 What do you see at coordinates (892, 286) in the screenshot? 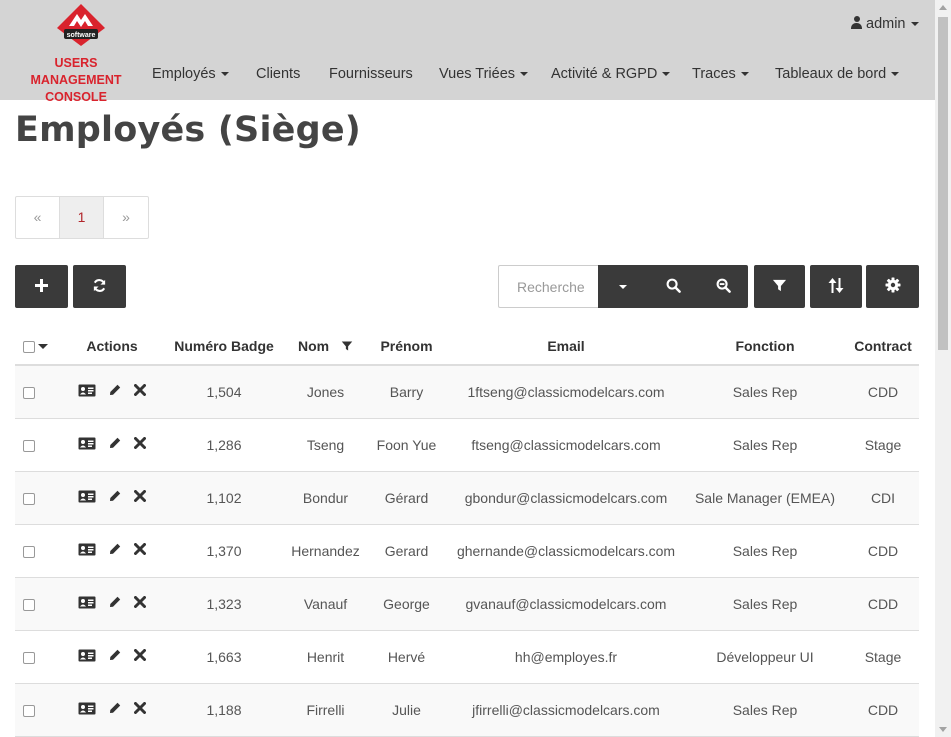
I see `settings-button` at bounding box center [892, 286].